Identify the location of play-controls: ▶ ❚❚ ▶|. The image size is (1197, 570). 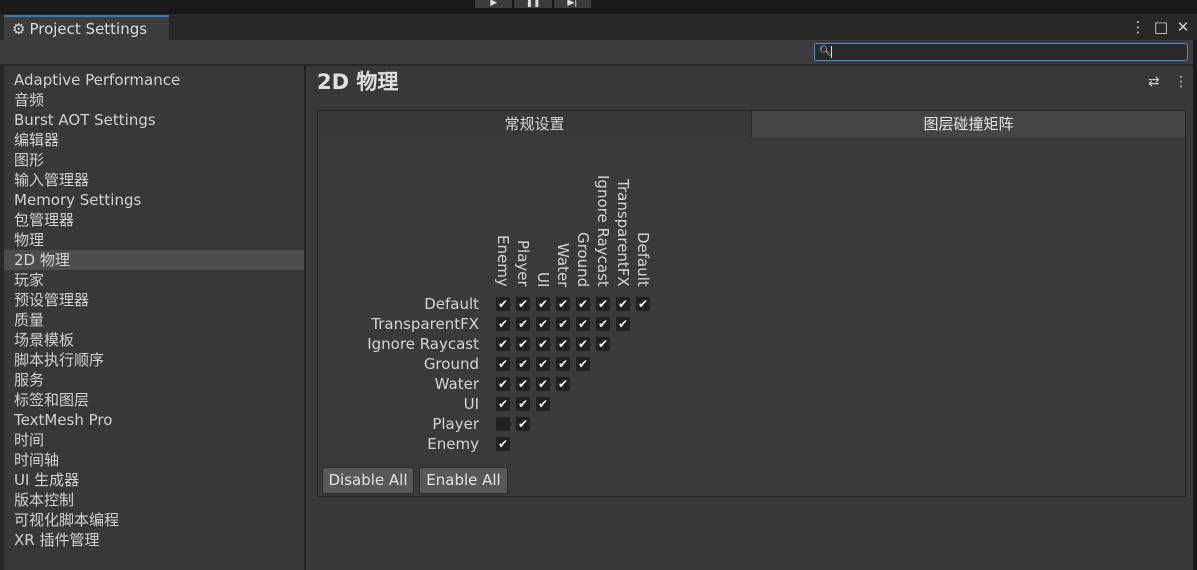
(534, 4).